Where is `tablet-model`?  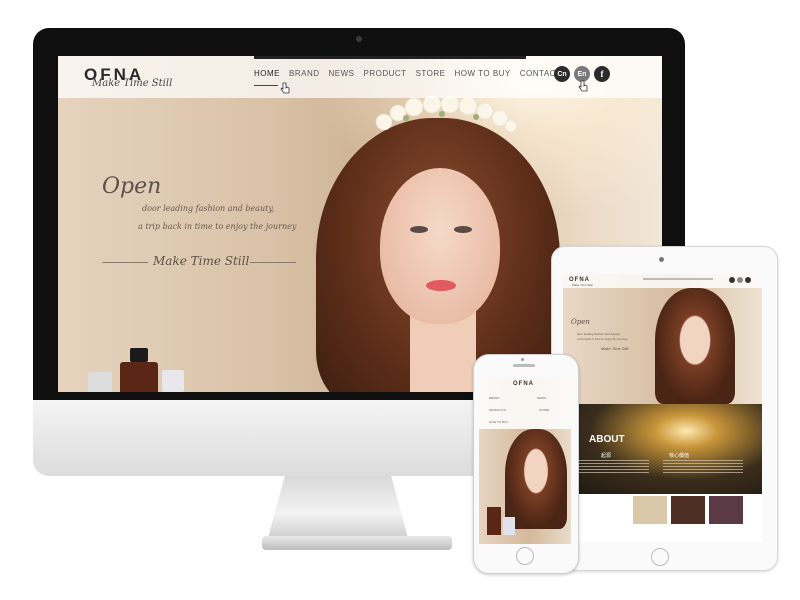 tablet-model is located at coordinates (695, 346).